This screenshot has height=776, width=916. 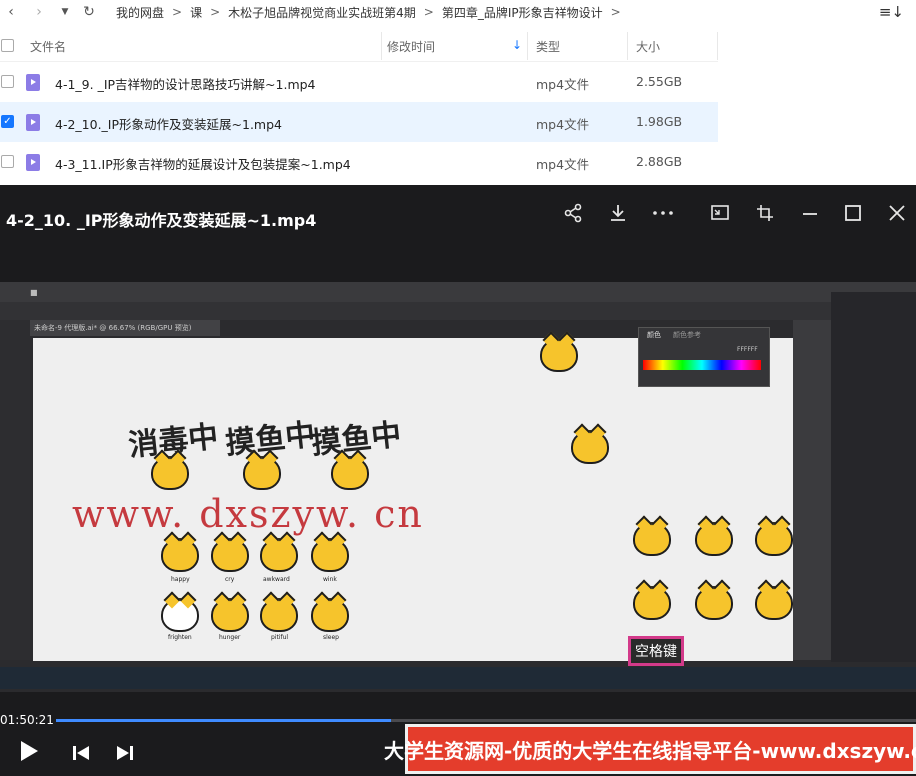 I want to click on color-panel-tab: 颜色参考, so click(x=687, y=335).